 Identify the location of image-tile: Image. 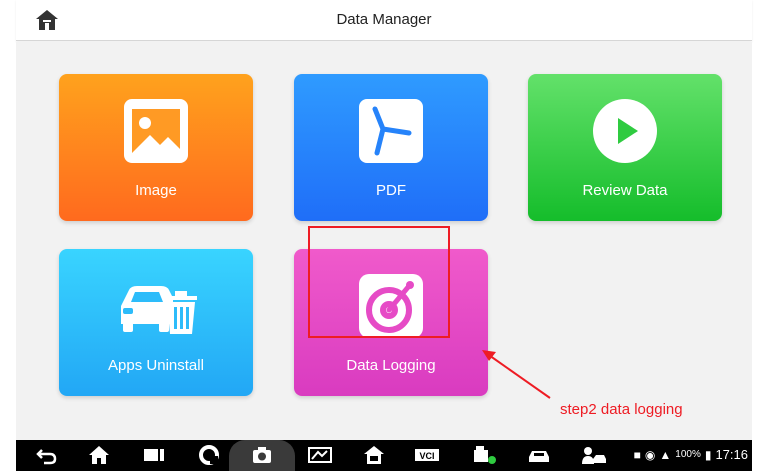
(156, 147).